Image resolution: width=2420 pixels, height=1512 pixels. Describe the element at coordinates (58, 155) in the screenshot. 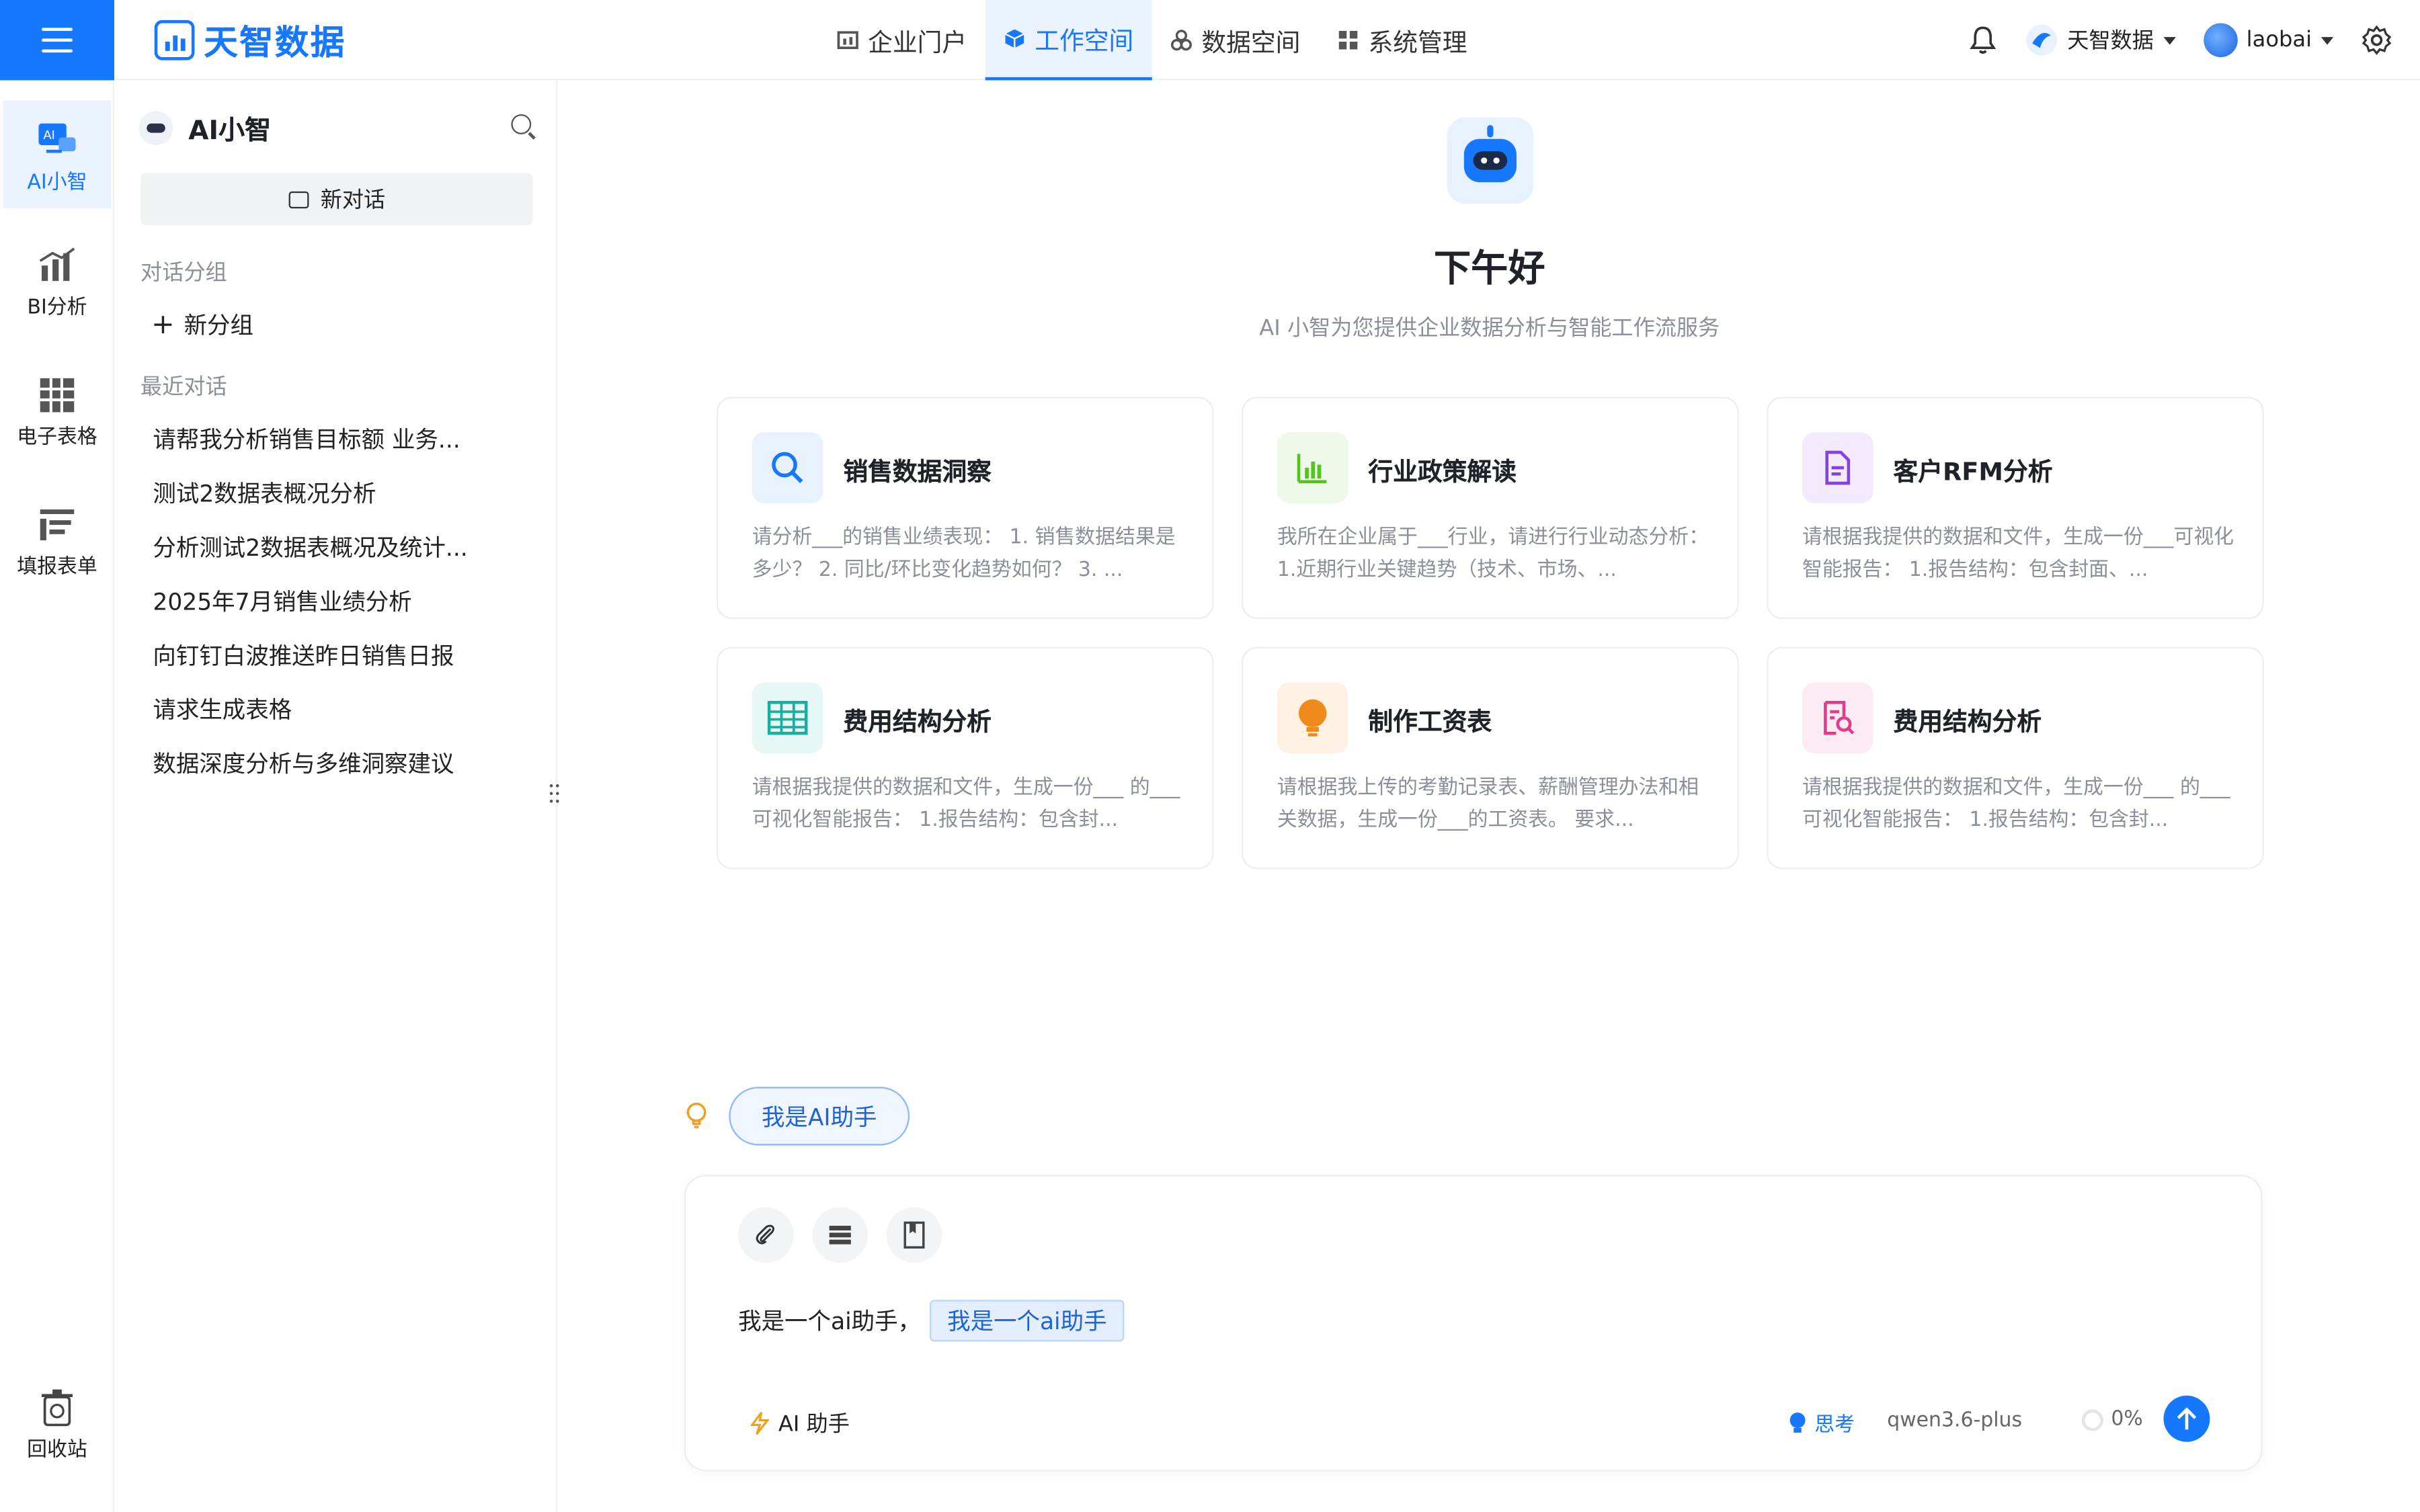

I see `rail-item-ai: AI AI小智` at that location.